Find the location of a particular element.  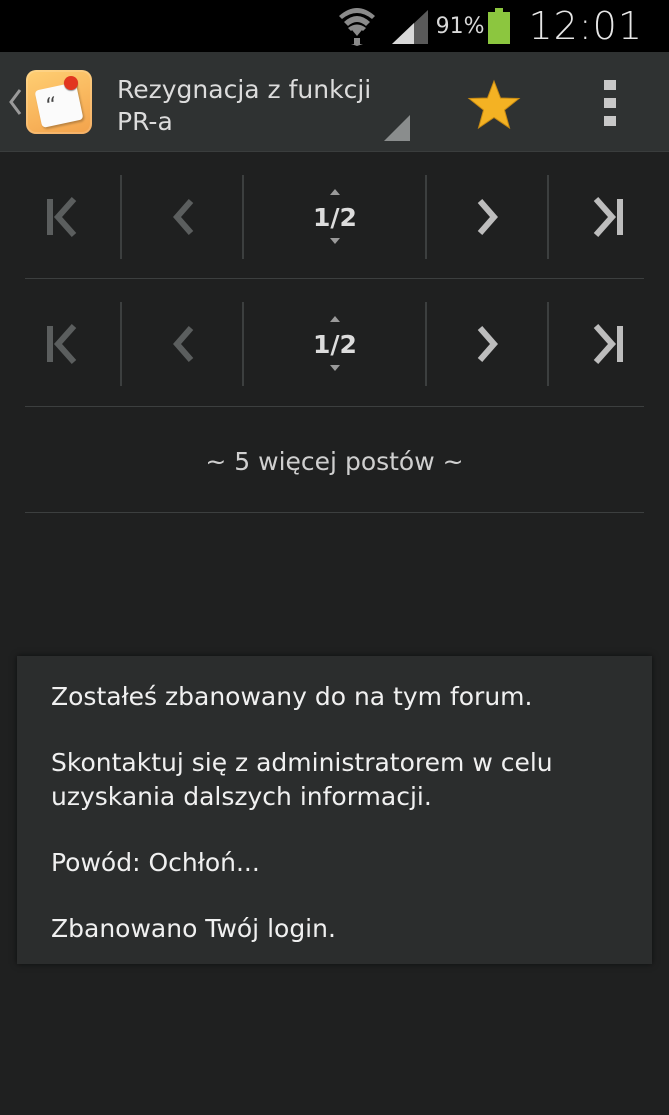

battery-icon is located at coordinates (499, 26).